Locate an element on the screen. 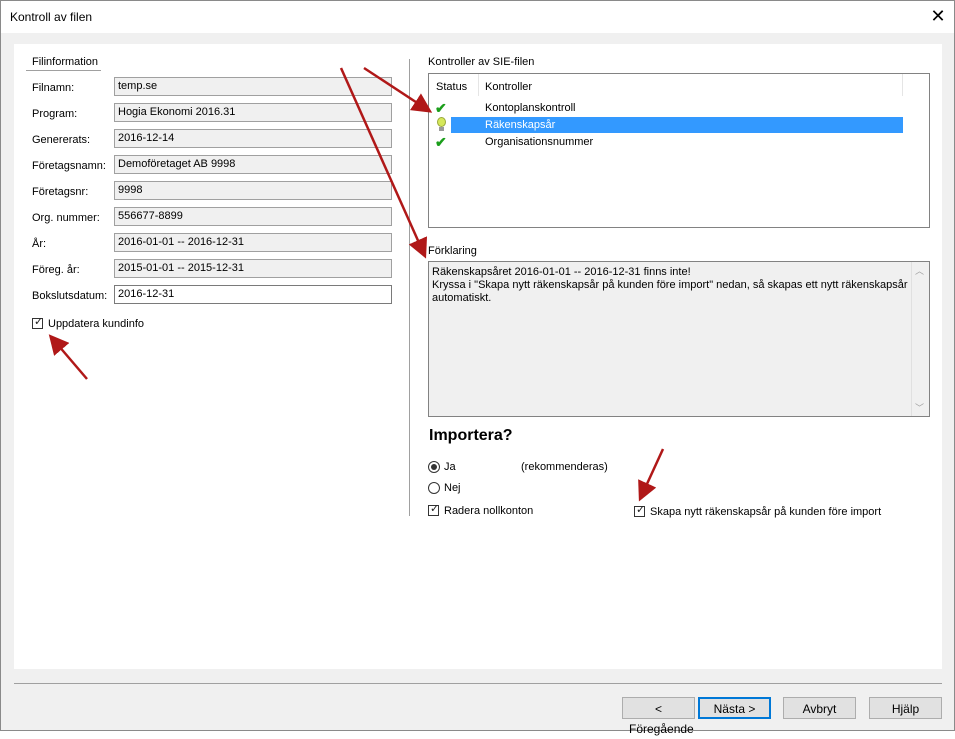 This screenshot has width=955, height=739. arrow-to-fiscal-year-row is located at coordinates (398, 89).